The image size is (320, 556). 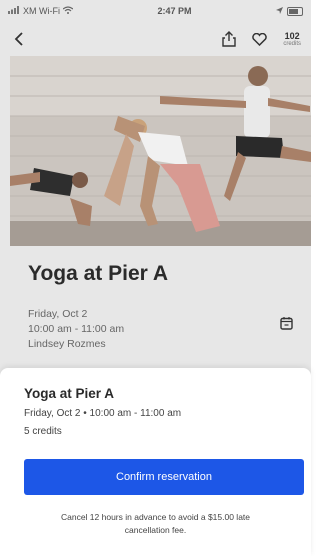 I want to click on sheet-datetime: Friday, Oct 2 • 10:00 am - 11:00 am, so click(x=103, y=413).